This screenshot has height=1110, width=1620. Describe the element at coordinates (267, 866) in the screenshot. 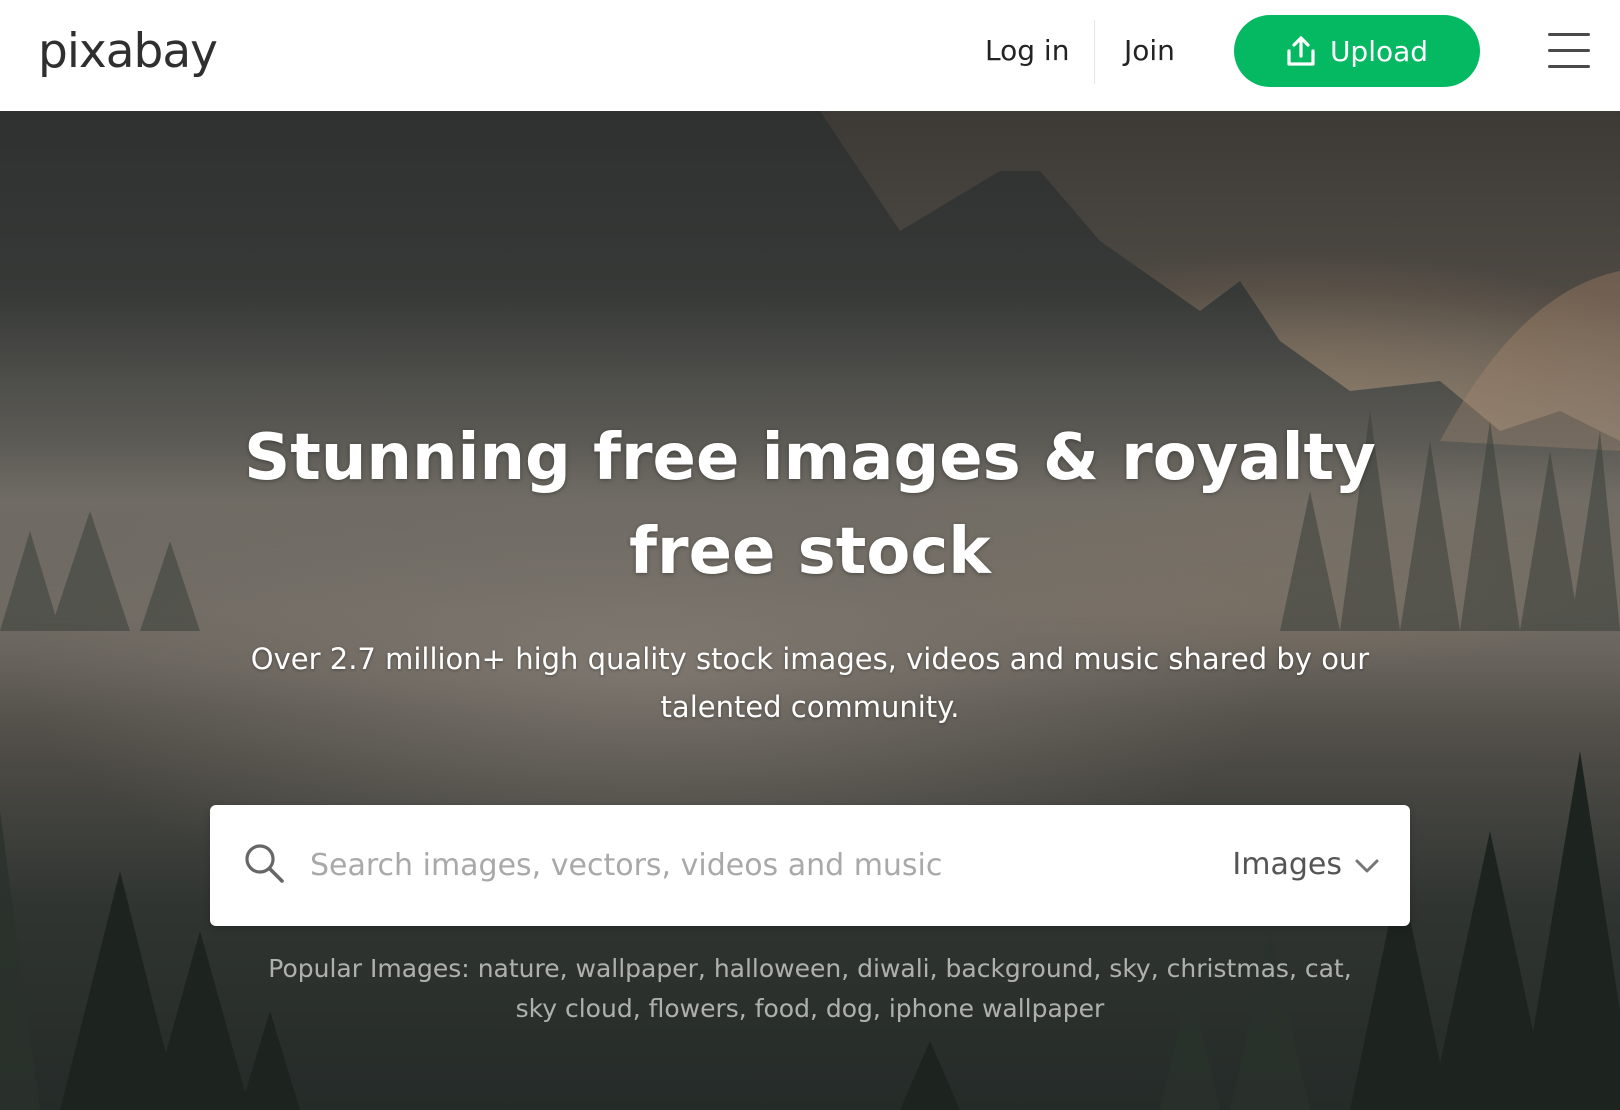

I see `search-icon` at that location.